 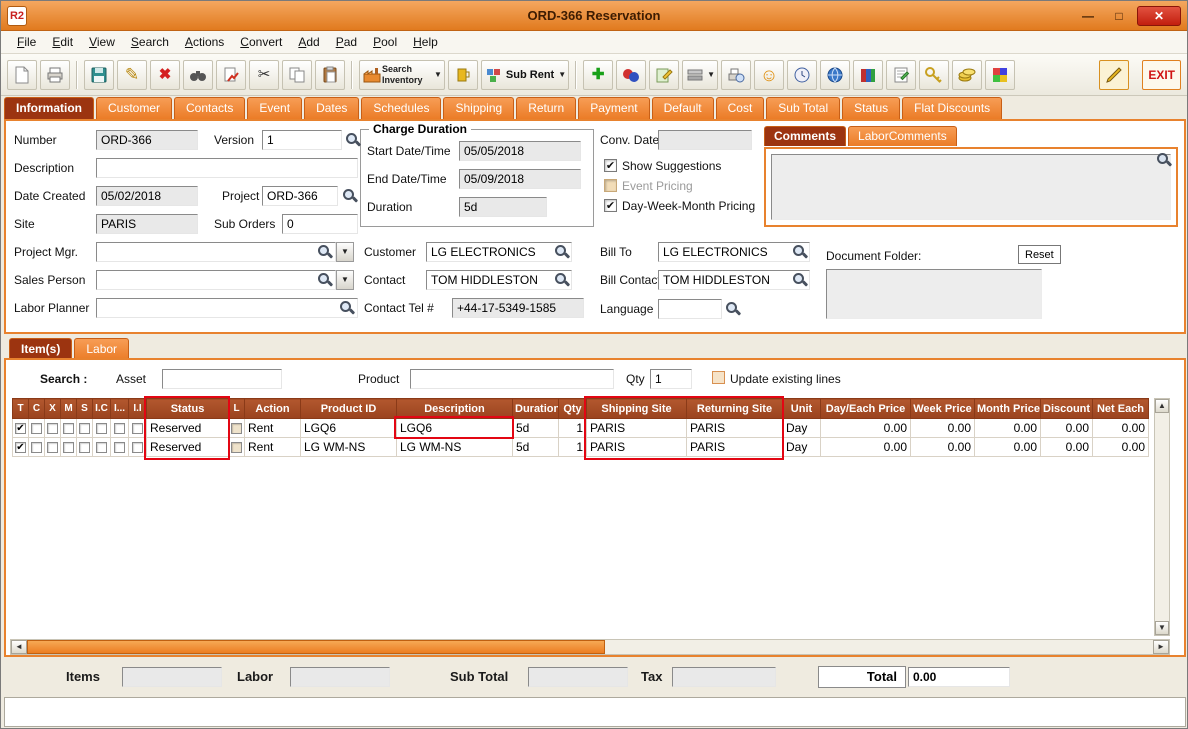 I want to click on menu-pool: Pool, so click(x=385, y=42).